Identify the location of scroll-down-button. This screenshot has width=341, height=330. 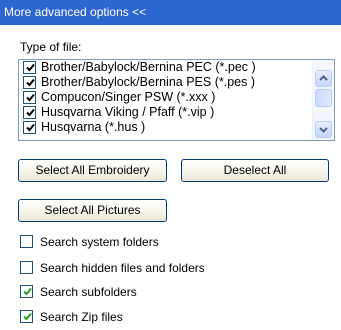
(323, 129).